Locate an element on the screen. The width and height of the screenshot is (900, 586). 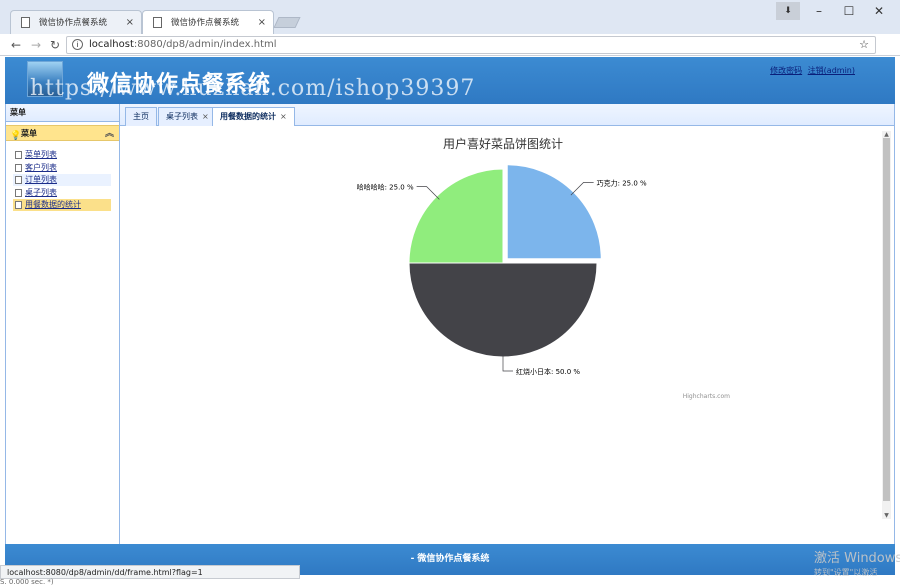
activate-windows-line1: 激活 Windows is located at coordinates (857, 558).